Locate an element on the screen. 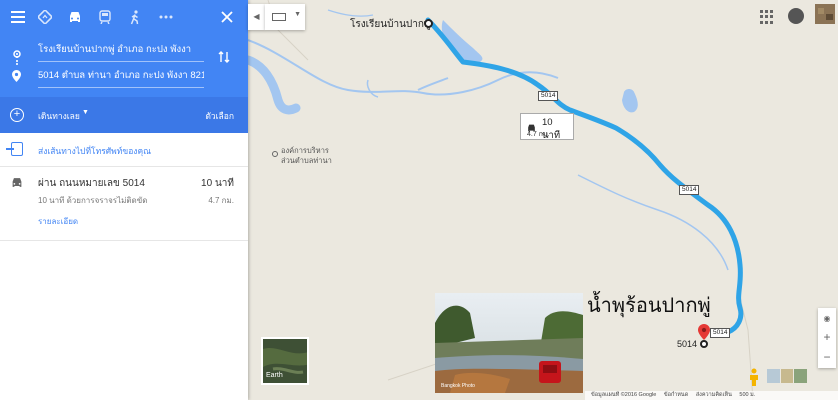 This screenshot has height=400, width=838. add-stop-icon: + is located at coordinates (17, 115).